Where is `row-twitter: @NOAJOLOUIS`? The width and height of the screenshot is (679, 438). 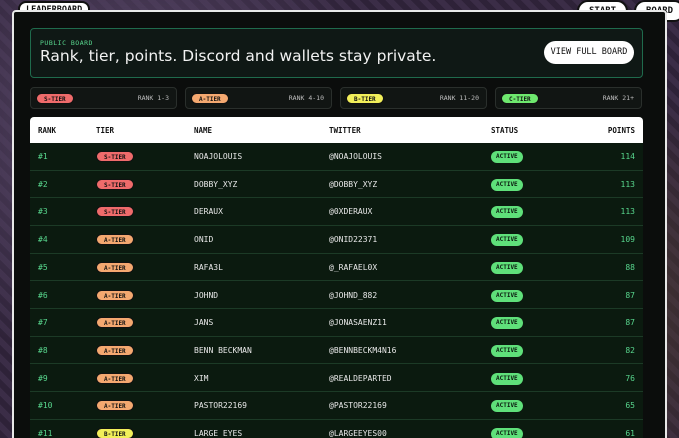
row-twitter: @NOAJOLOUIS is located at coordinates (355, 156).